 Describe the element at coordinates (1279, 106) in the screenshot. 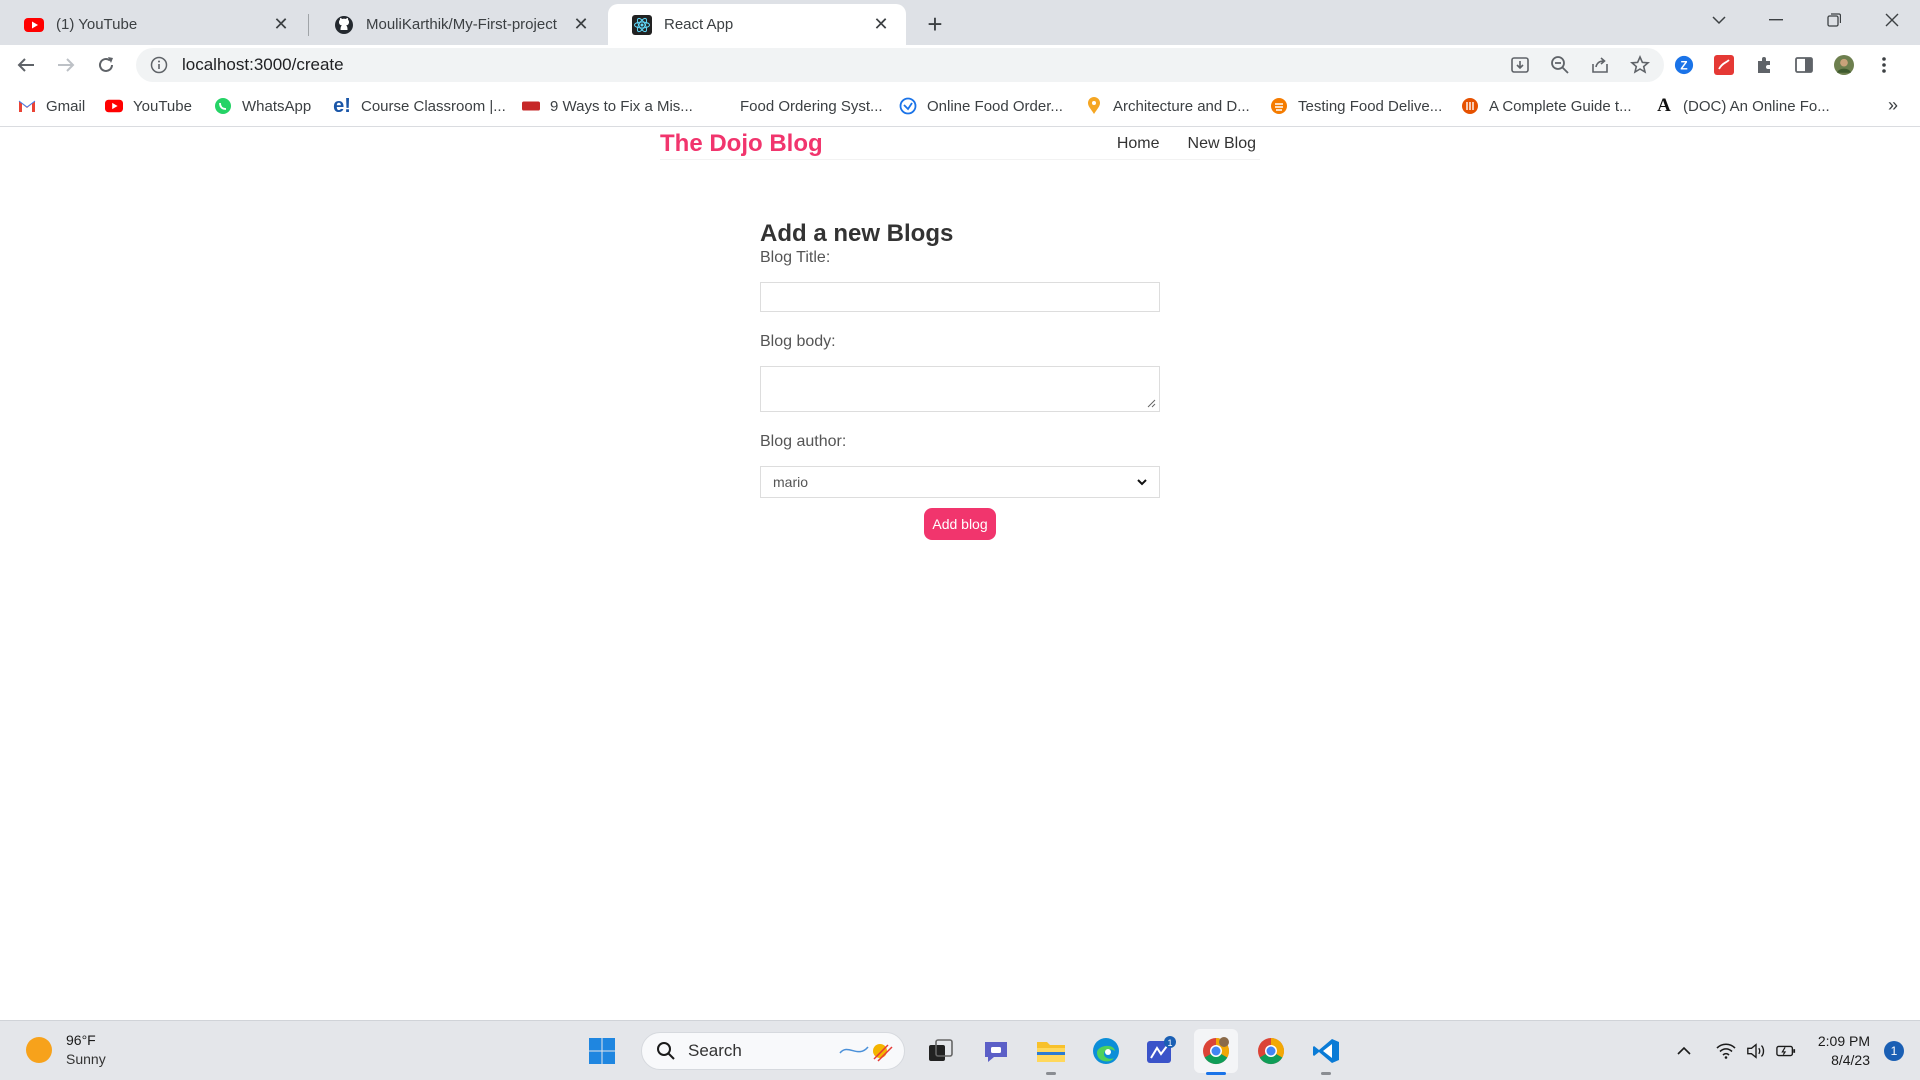

I see `food-icon` at that location.